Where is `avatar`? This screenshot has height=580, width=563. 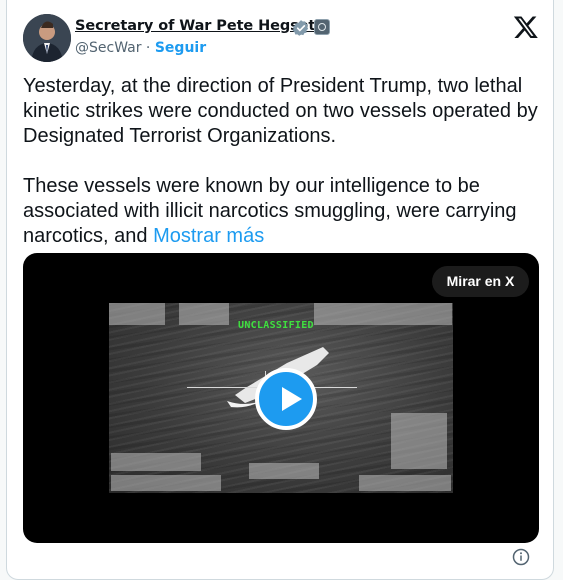 avatar is located at coordinates (47, 38).